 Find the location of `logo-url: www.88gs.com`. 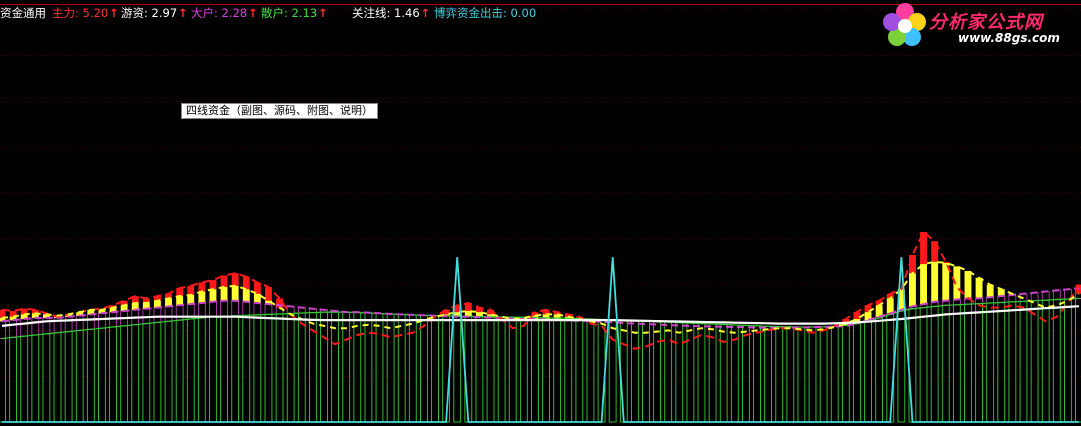

logo-url: www.88gs.com is located at coordinates (1009, 38).